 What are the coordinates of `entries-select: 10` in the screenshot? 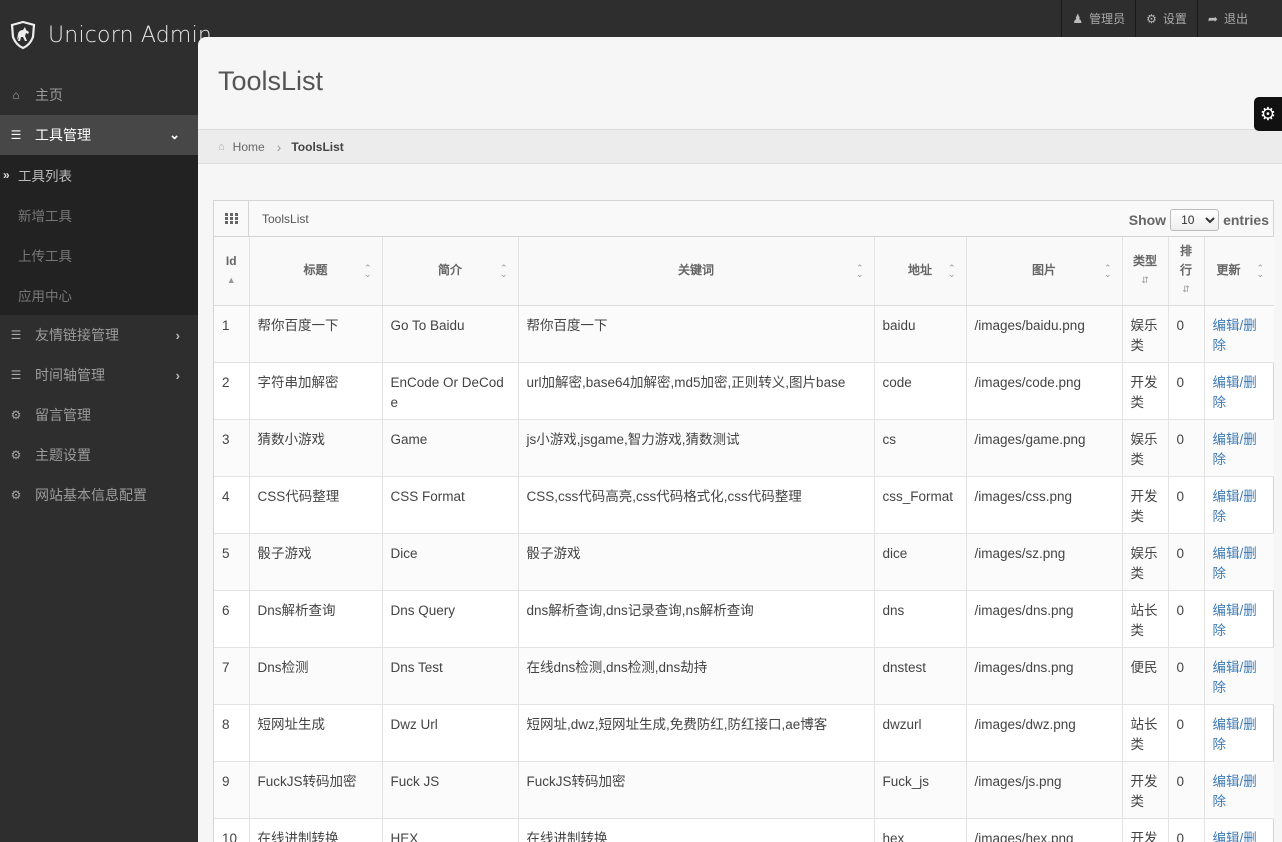 It's located at (1195, 220).